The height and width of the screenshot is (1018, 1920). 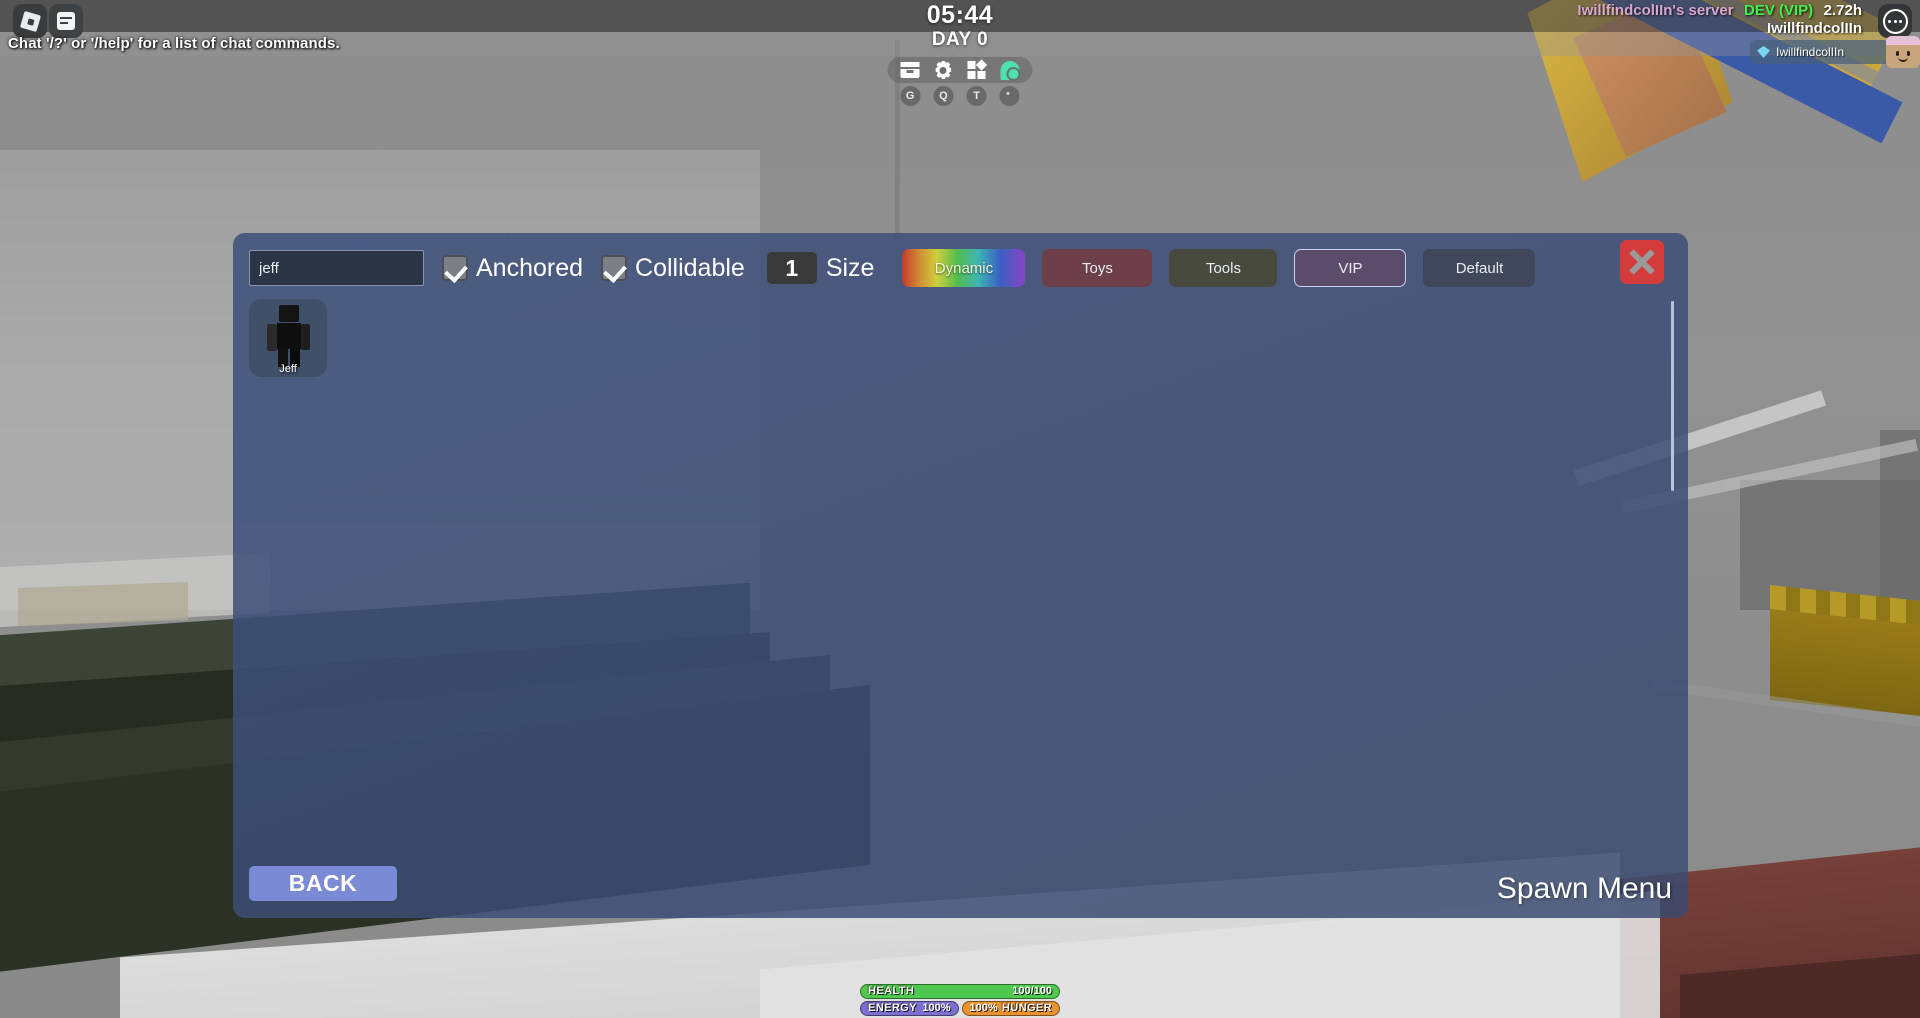 What do you see at coordinates (910, 70) in the screenshot?
I see `inventory-chest-icon` at bounding box center [910, 70].